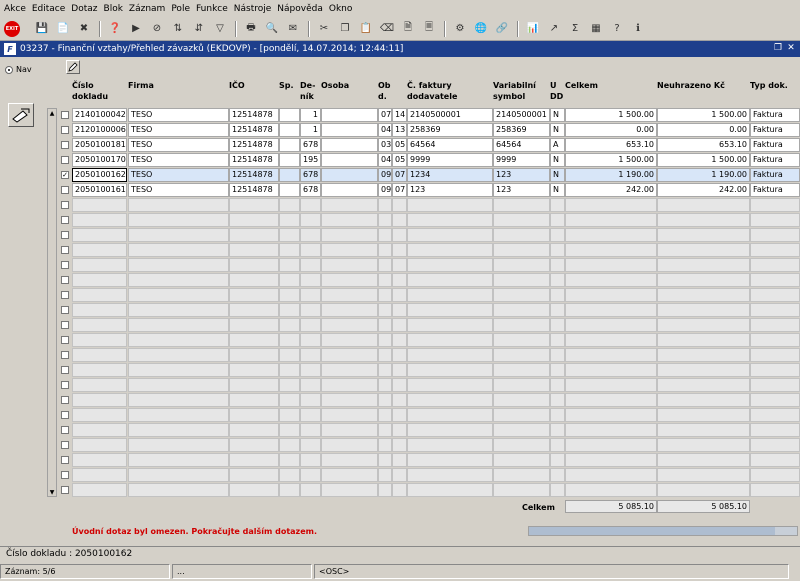 Image resolution: width=800 pixels, height=581 pixels. What do you see at coordinates (310, 115) in the screenshot?
I see `cell-denik: 1` at bounding box center [310, 115].